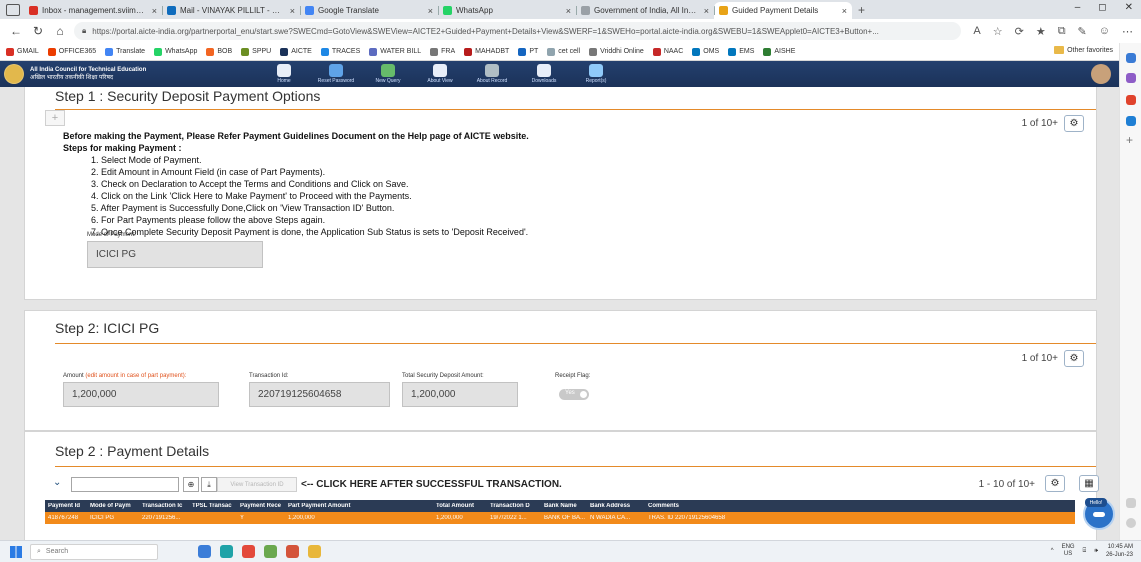 This screenshot has width=1141, height=562. What do you see at coordinates (319, 394) in the screenshot?
I see `transaction-id-field: 220719125604658` at bounding box center [319, 394].